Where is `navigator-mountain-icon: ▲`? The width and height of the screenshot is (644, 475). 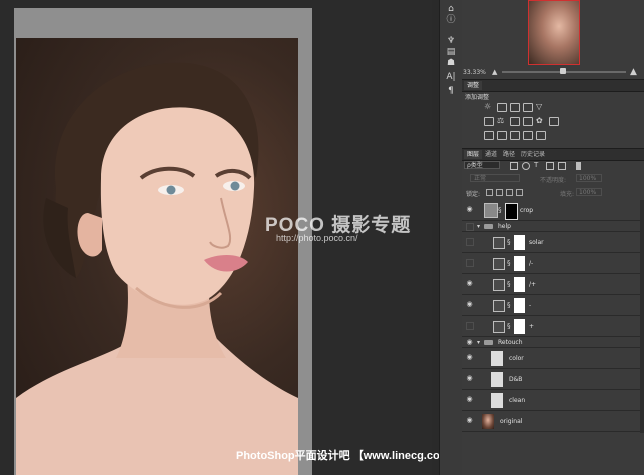 navigator-mountain-icon: ▲ is located at coordinates (494, 72).